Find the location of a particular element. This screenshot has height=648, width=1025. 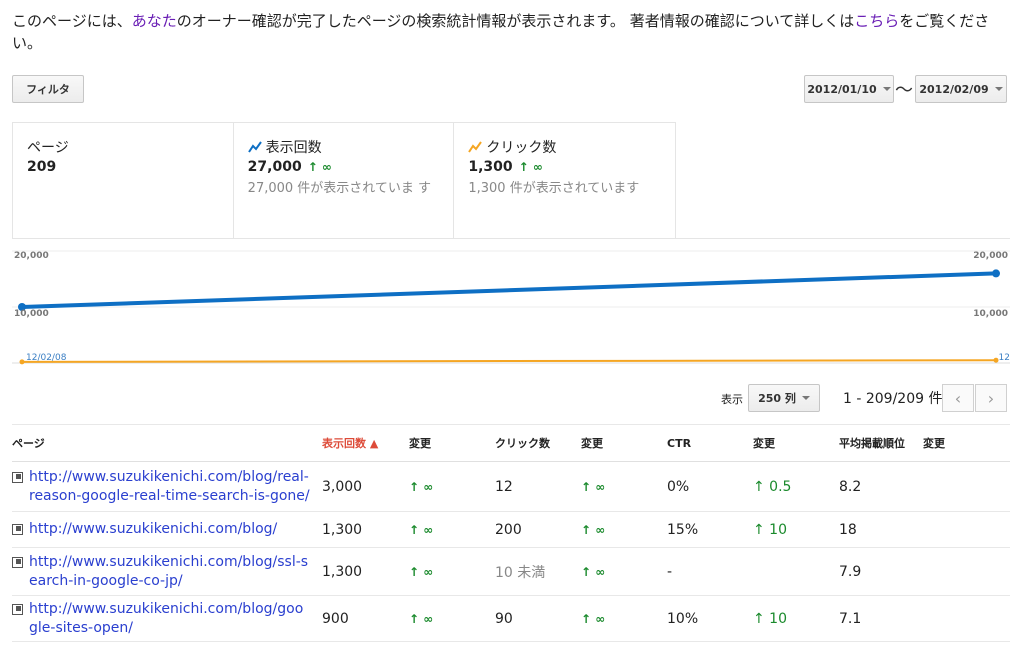

chevron-left-icon: ‹ is located at coordinates (958, 398).